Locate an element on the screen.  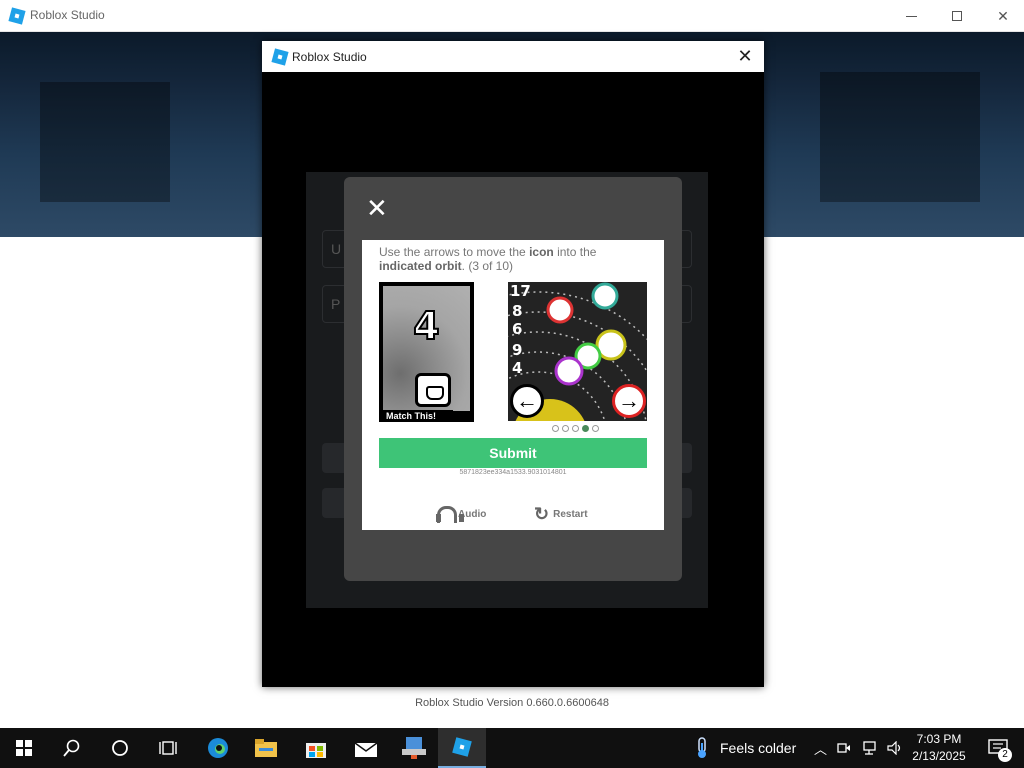
chevron-up-icon: ︿ is located at coordinates (820, 748).